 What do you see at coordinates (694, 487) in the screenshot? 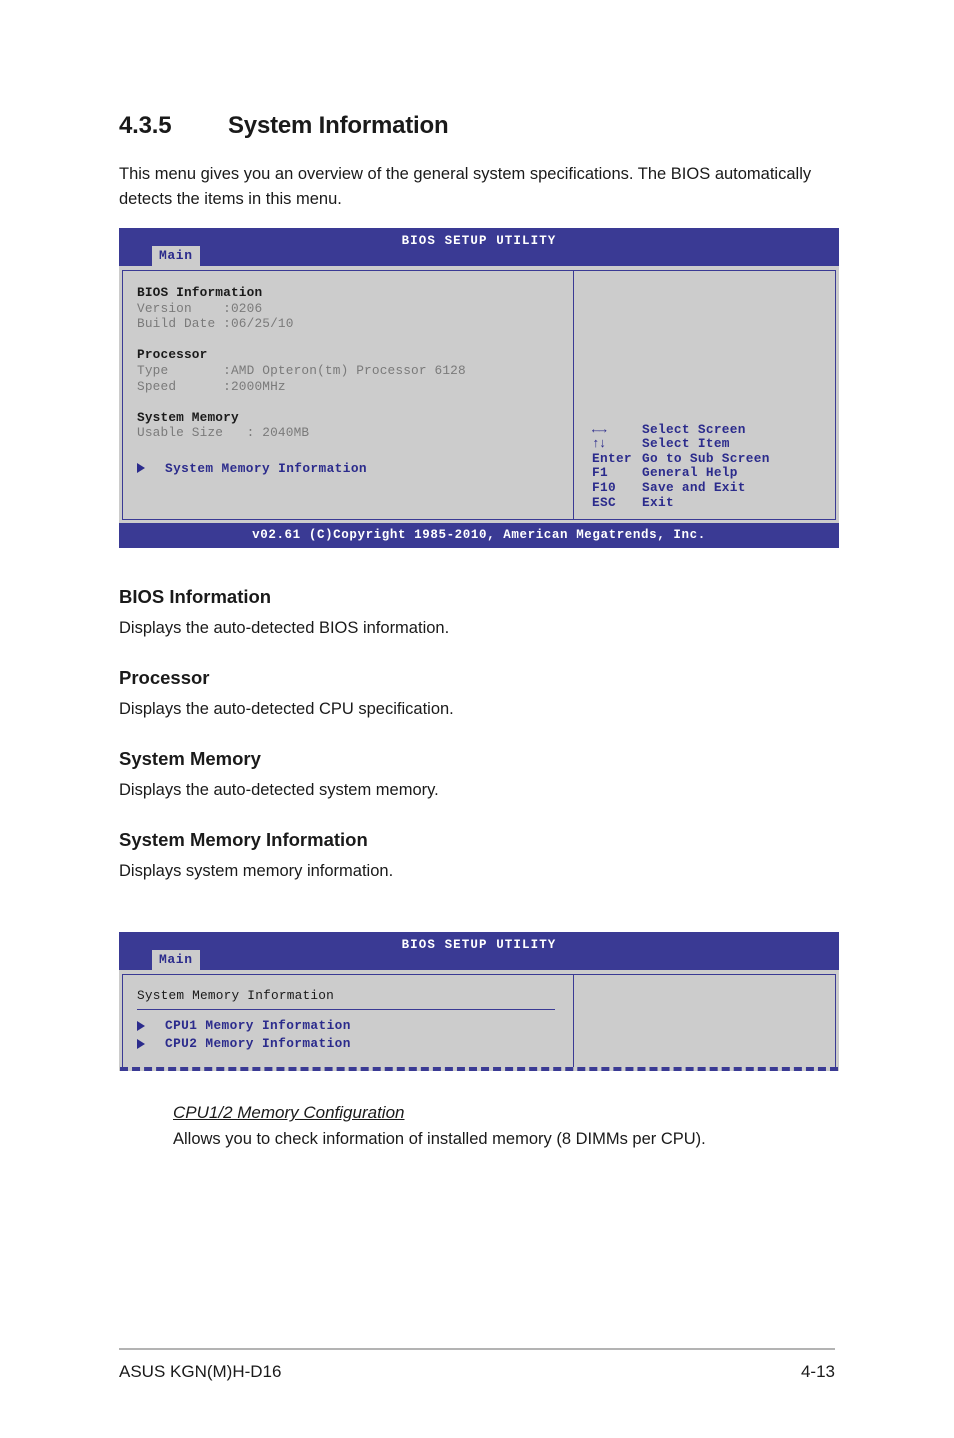
I see `nav-key-desc: Save and Exit` at bounding box center [694, 487].